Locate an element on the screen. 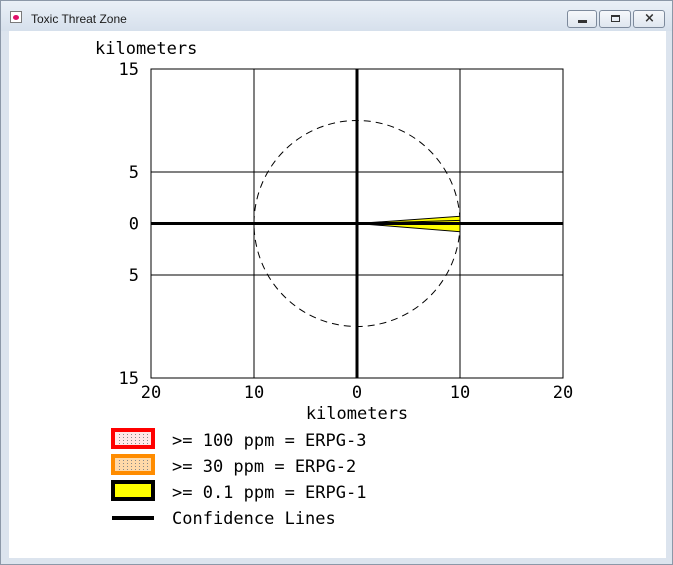 The image size is (673, 565). maximize-icon is located at coordinates (615, 18).